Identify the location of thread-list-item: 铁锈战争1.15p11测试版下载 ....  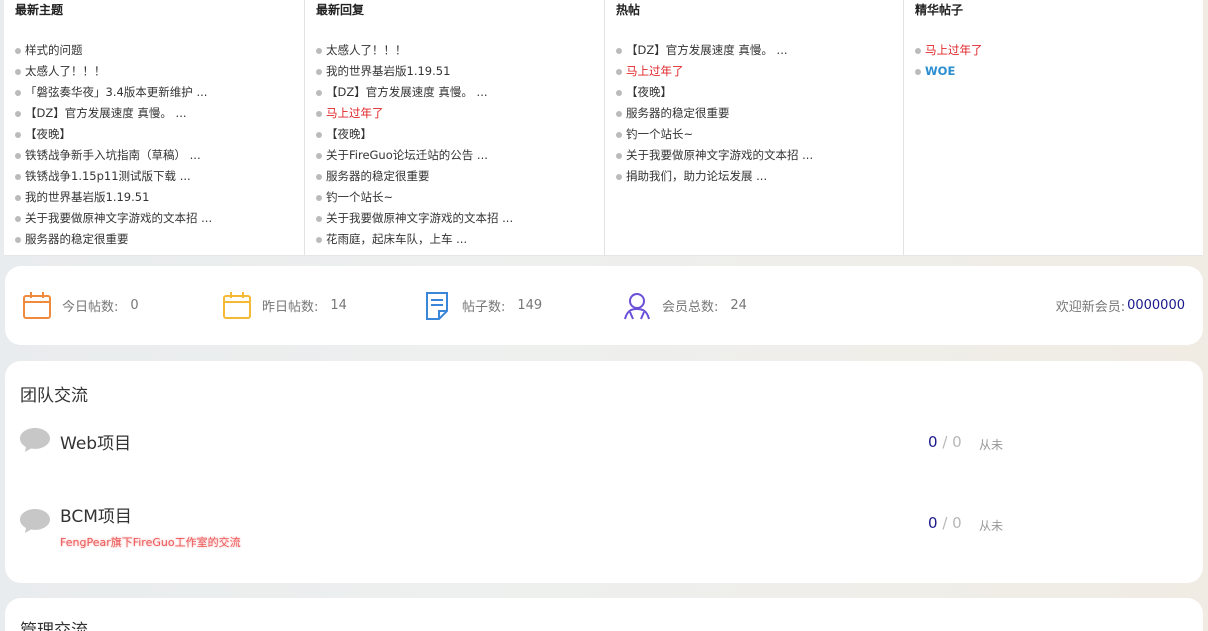
(159, 176).